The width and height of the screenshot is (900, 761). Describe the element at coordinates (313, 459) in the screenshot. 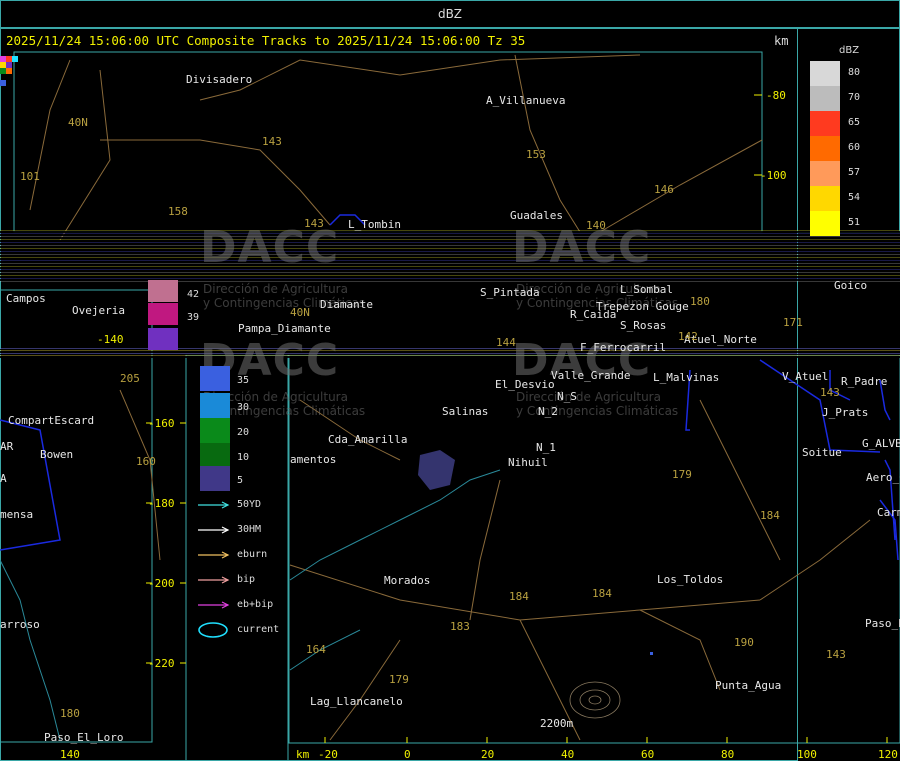

I see `place-amentos: amentos` at that location.